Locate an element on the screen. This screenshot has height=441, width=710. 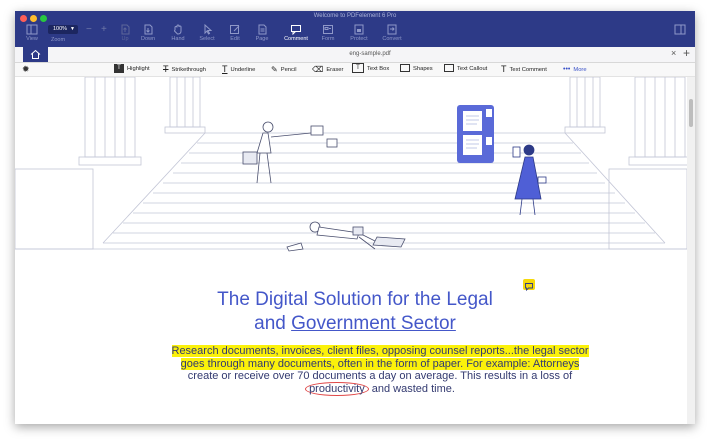
hand-icon is located at coordinates (177, 29).